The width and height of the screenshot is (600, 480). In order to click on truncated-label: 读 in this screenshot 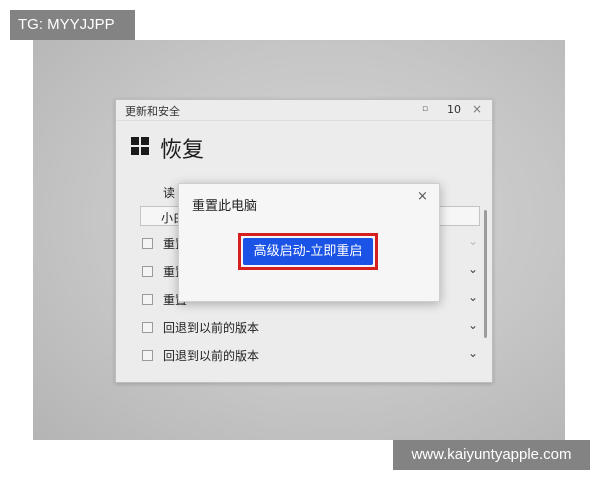, I will do `click(169, 193)`.